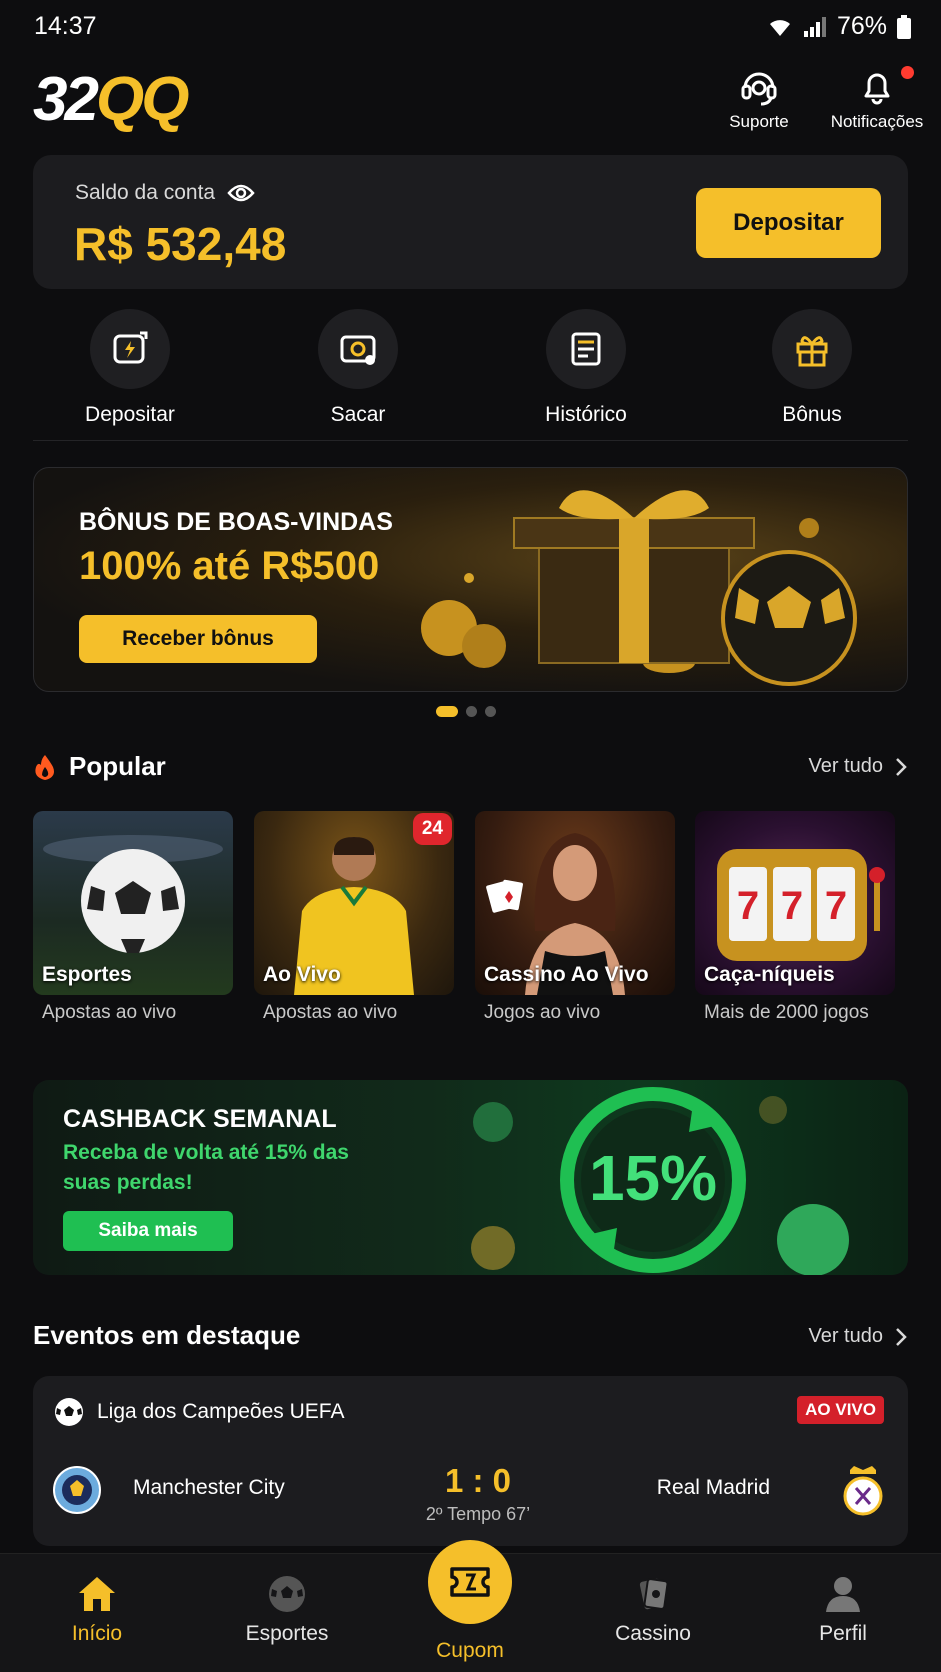 This screenshot has height=1672, width=941. Describe the element at coordinates (117, 766) in the screenshot. I see `popular-title: Popular` at that location.